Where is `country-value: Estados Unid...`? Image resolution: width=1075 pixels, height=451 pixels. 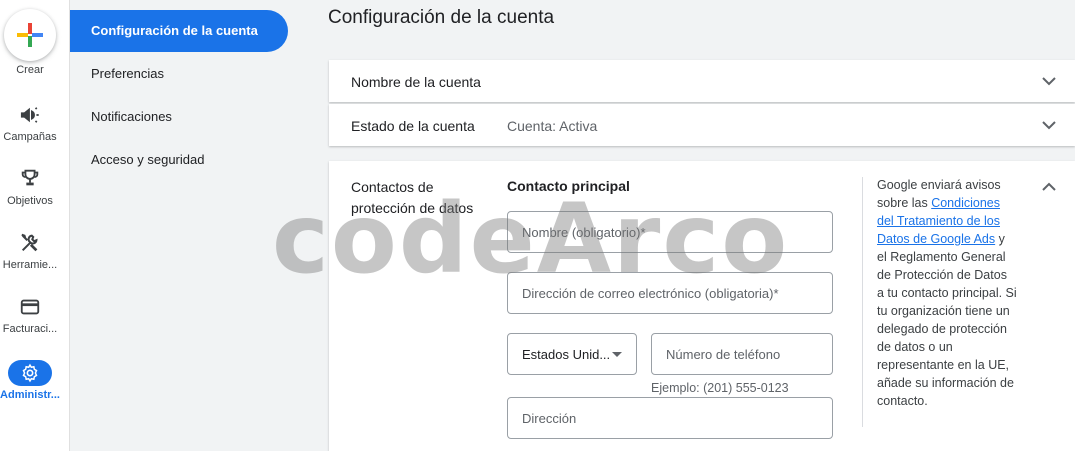 country-value: Estados Unid... is located at coordinates (566, 354).